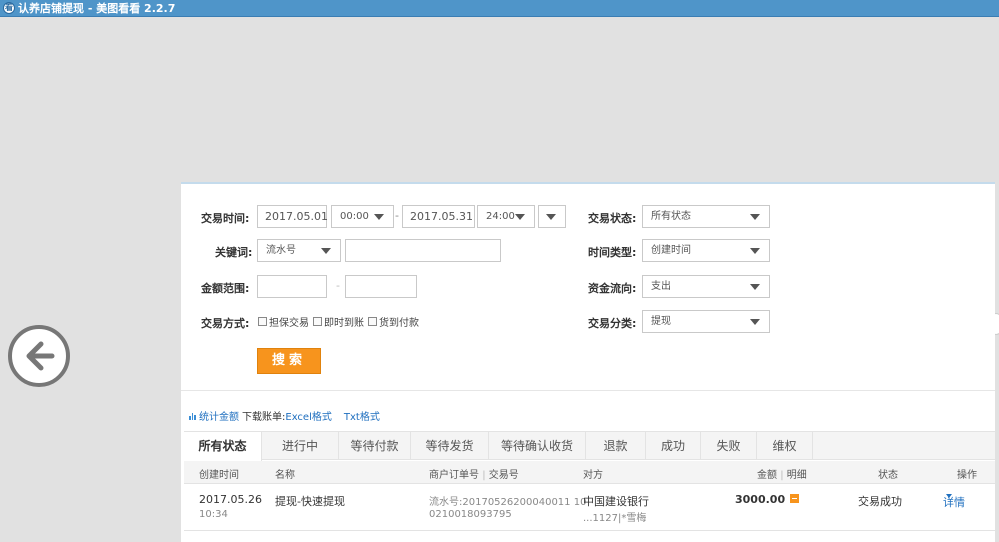  What do you see at coordinates (796, 475) in the screenshot?
I see `col-detail-label: 明细` at bounding box center [796, 475].